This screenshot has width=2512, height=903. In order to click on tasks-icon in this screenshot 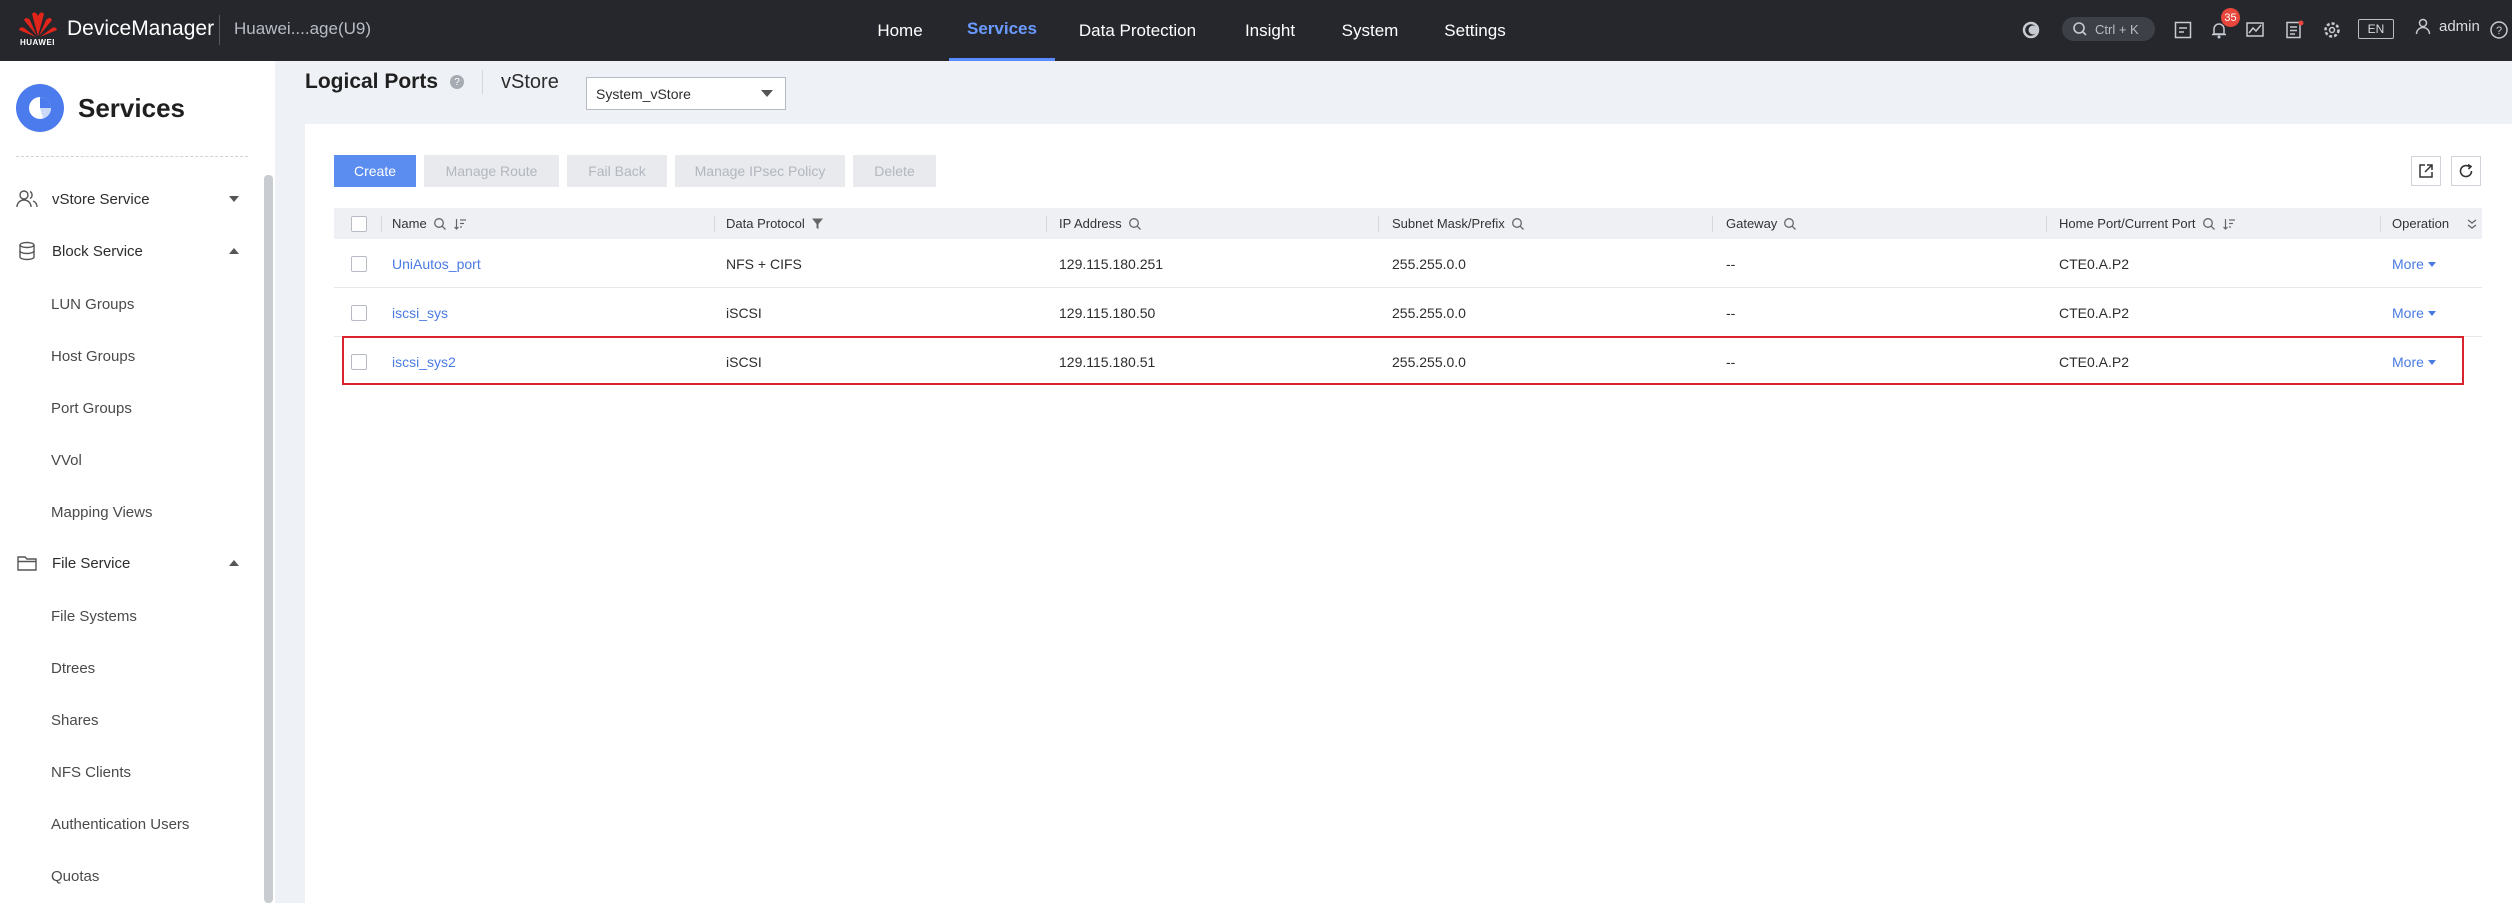, I will do `click(2183, 30)`.